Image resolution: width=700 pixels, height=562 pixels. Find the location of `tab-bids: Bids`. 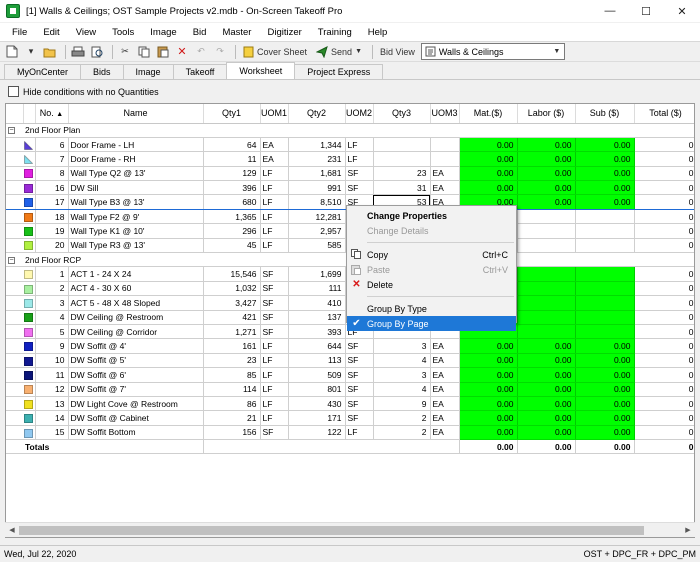

tab-bids: Bids is located at coordinates (102, 71).